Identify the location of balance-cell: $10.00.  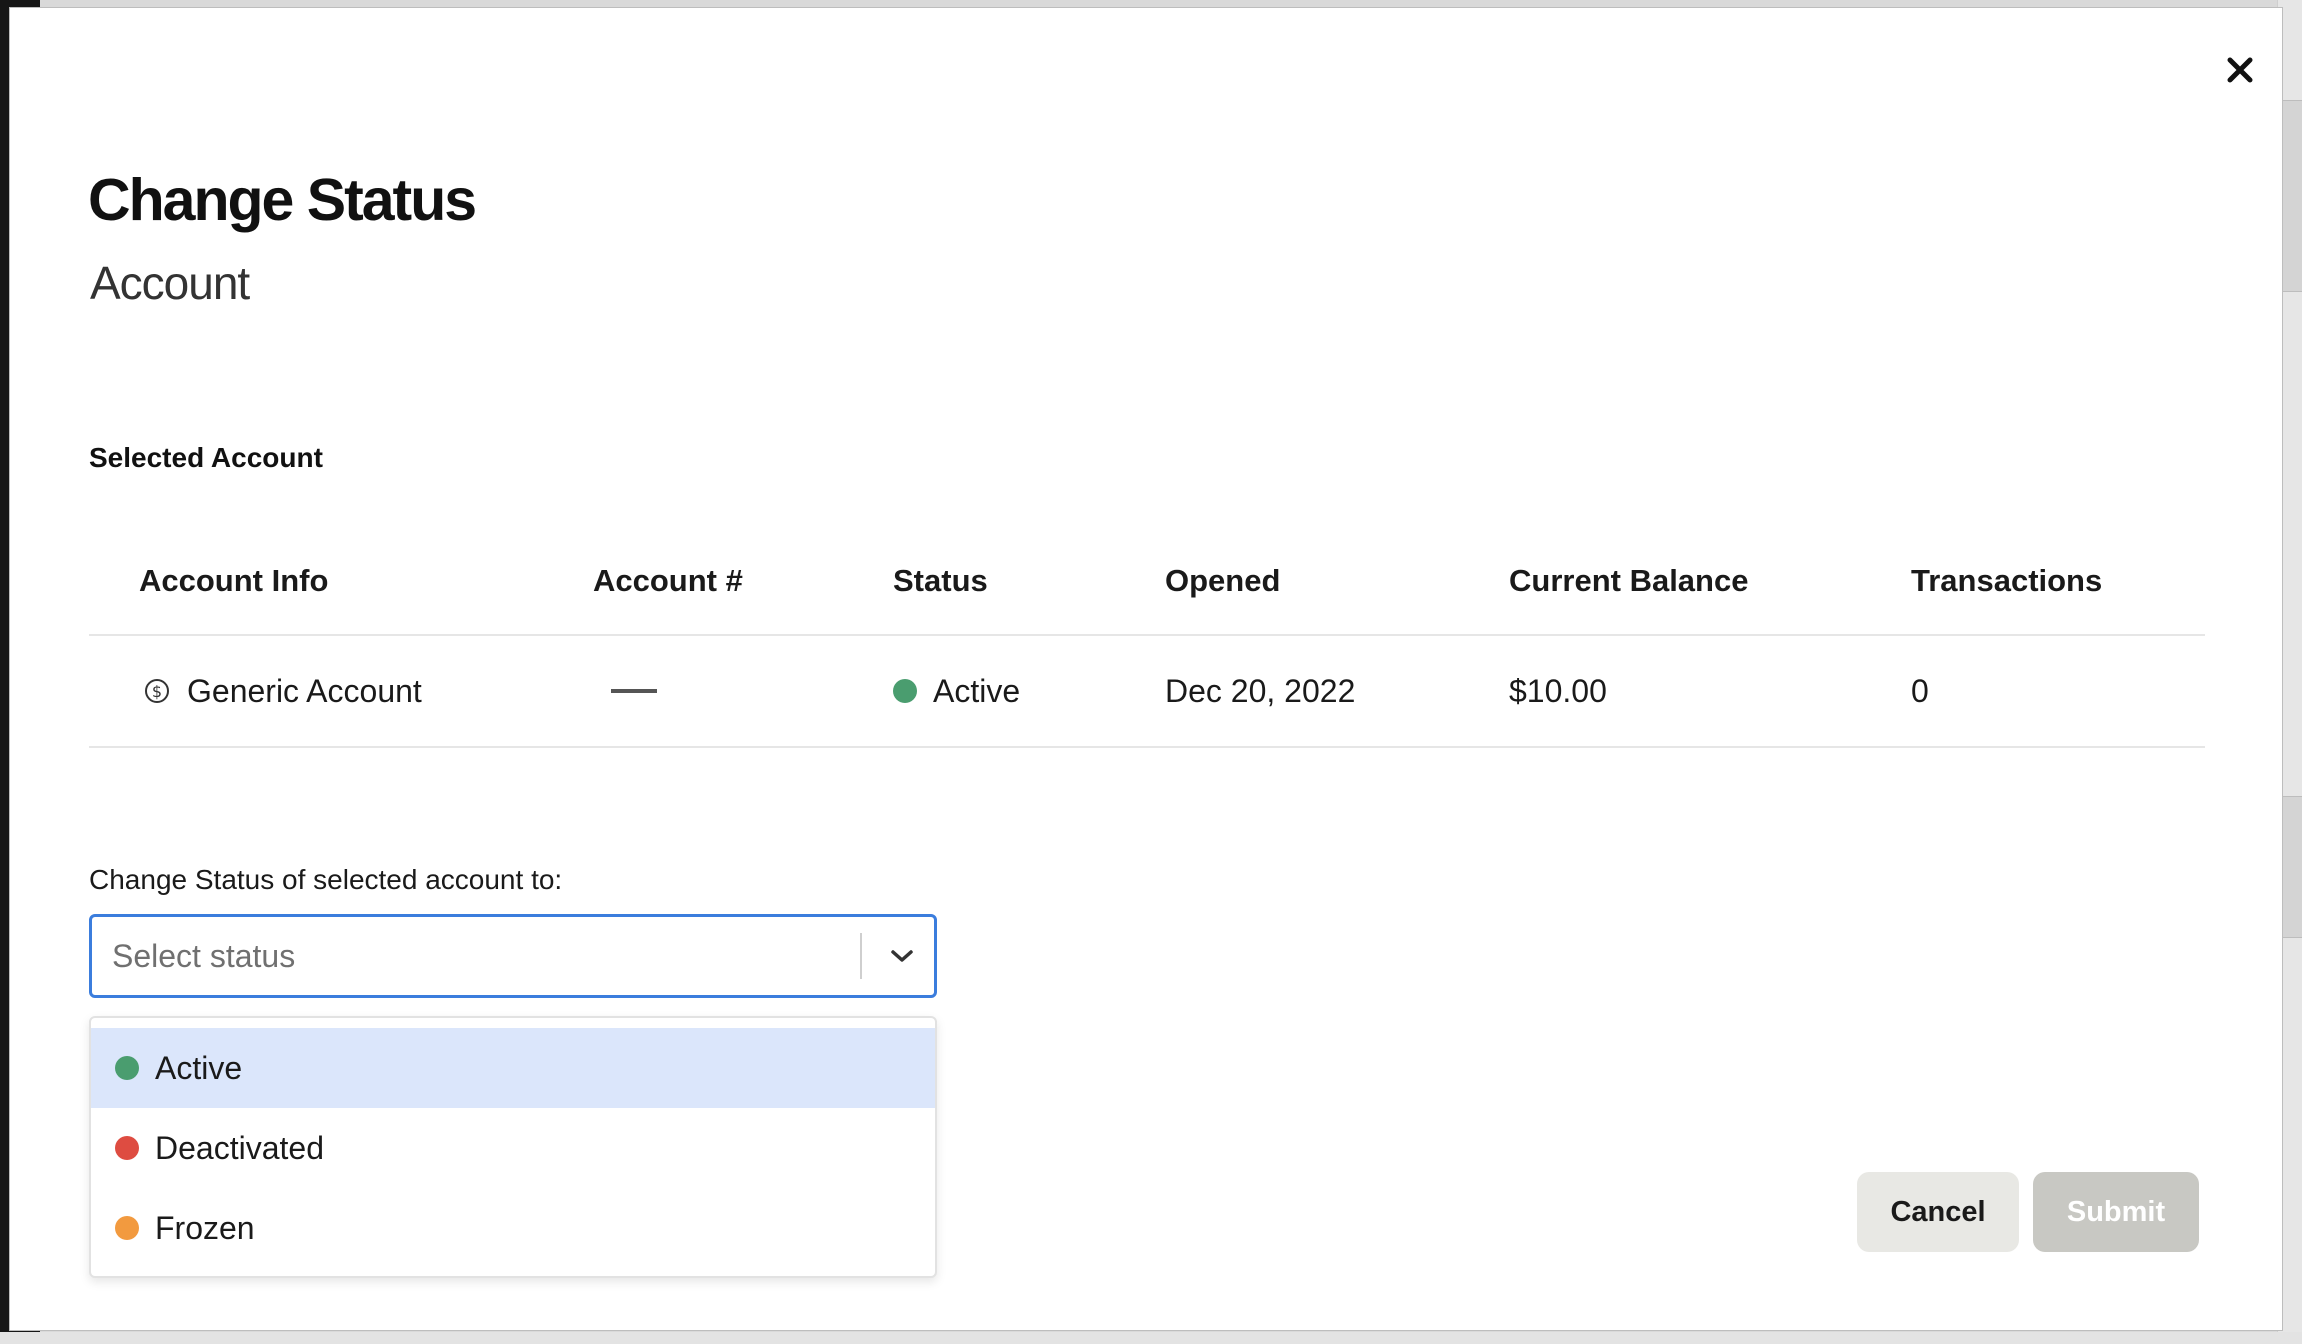
(1558, 690).